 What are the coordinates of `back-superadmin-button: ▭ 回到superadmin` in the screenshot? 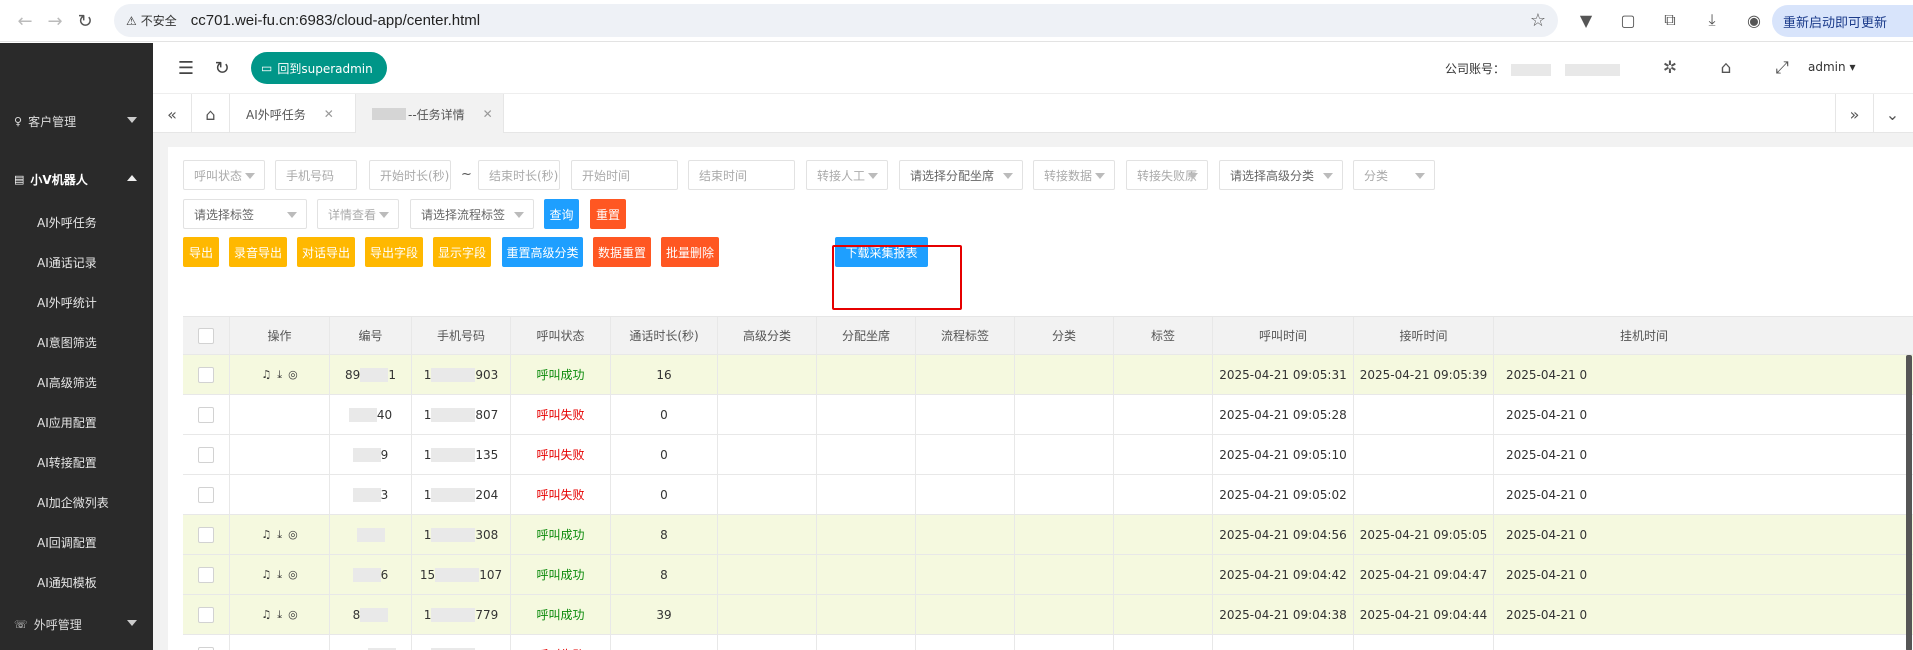 It's located at (319, 68).